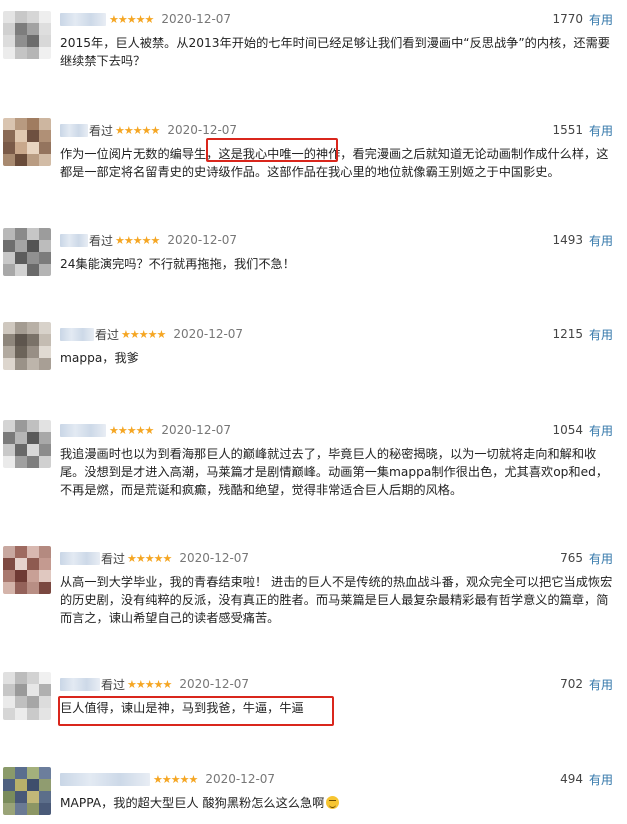 This screenshot has width=627, height=824. What do you see at coordinates (586, 779) in the screenshot?
I see `vote-area: 494 有用` at bounding box center [586, 779].